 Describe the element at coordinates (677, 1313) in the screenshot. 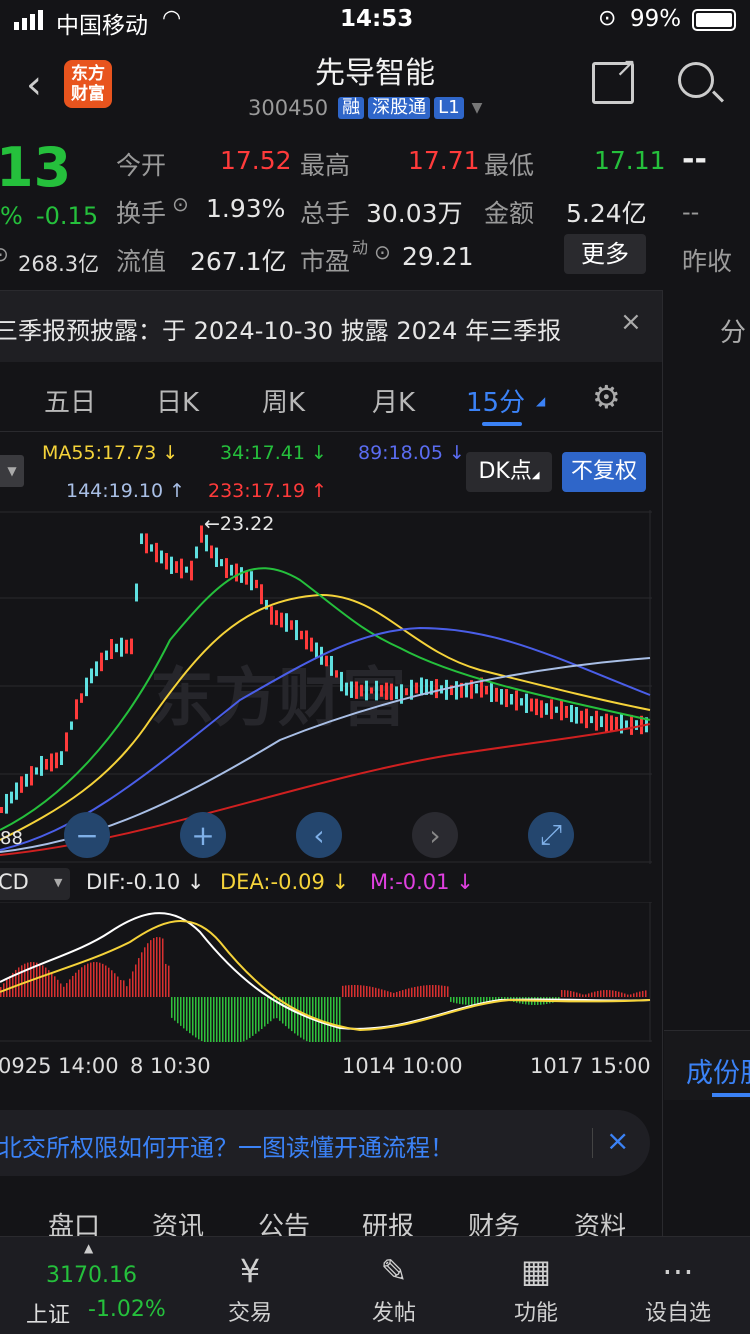

I see `nav-watchlist-label: 设自选` at that location.